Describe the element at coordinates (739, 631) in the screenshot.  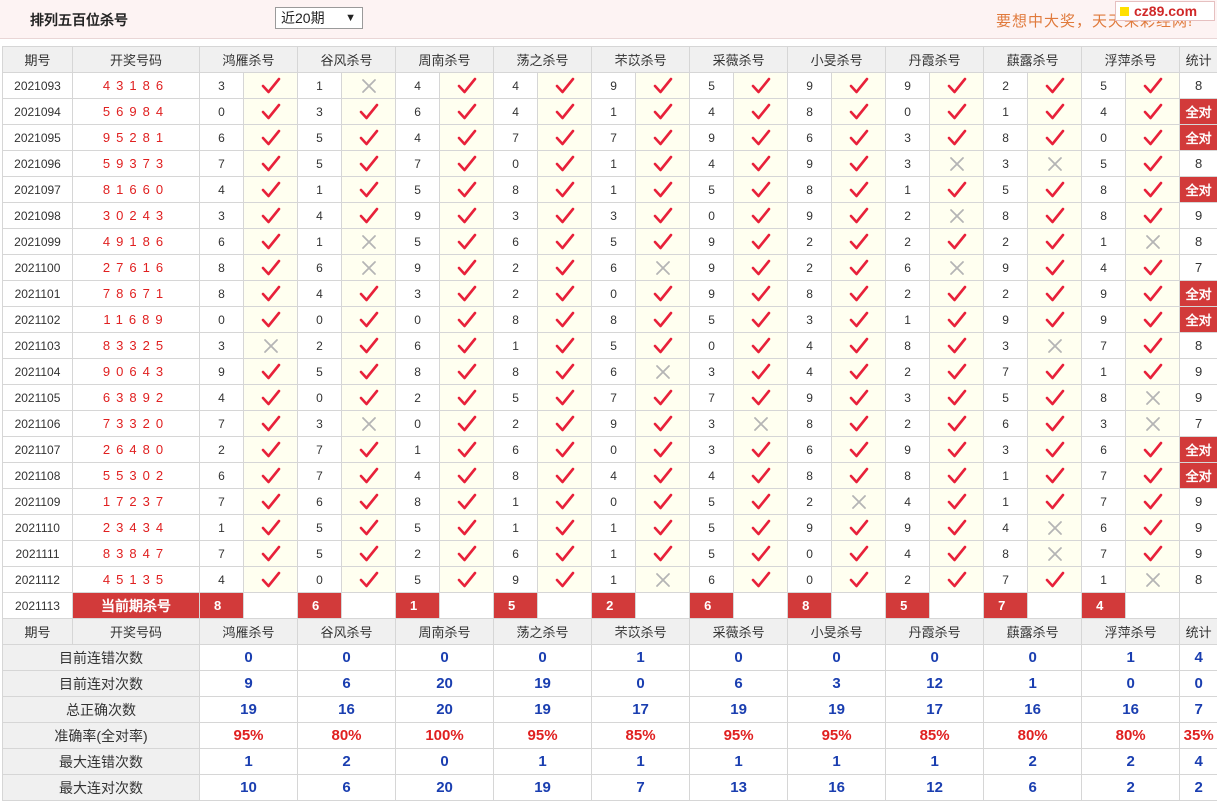
I see `col-header-expert: 采薇杀号` at that location.